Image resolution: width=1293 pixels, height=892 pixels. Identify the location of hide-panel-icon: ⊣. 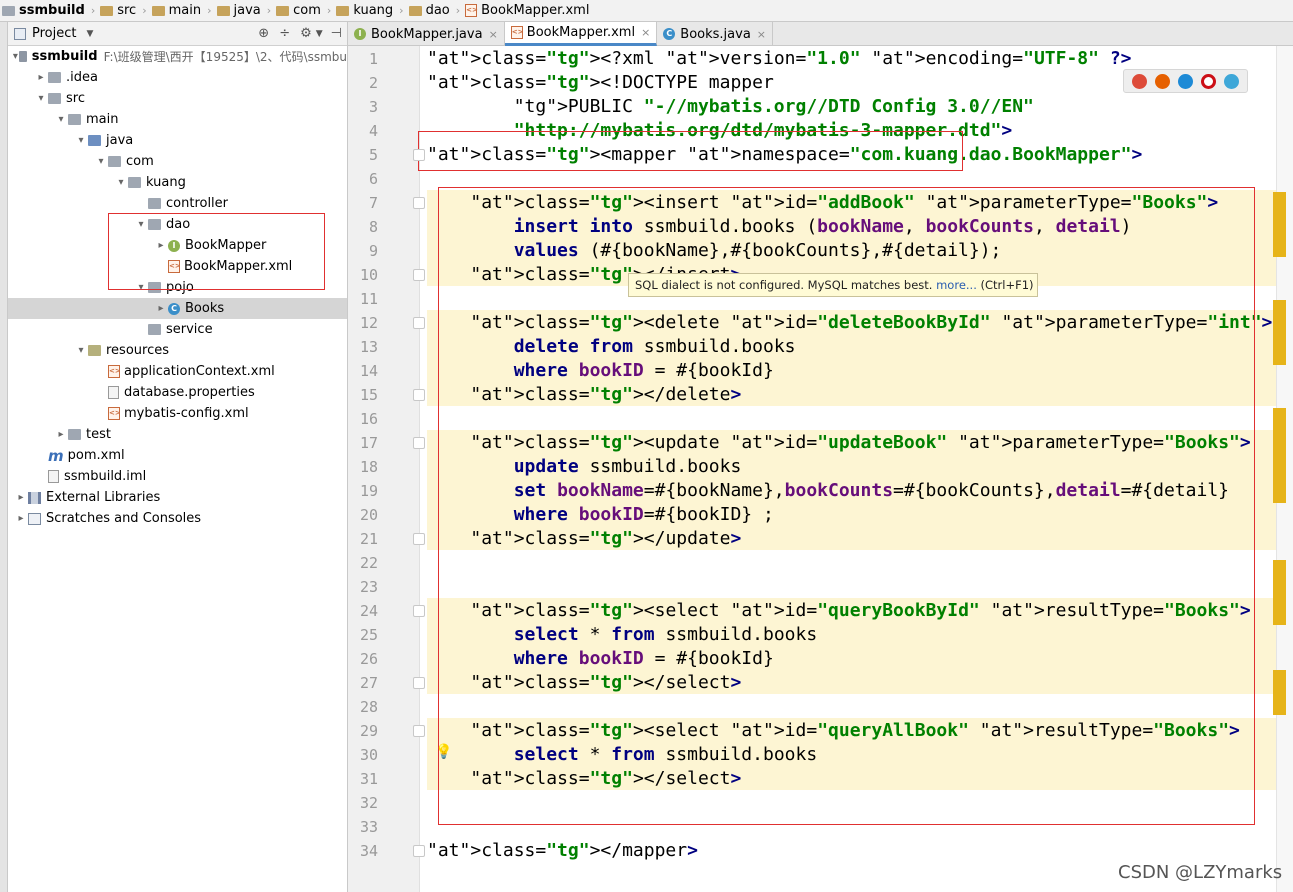
(336, 33).